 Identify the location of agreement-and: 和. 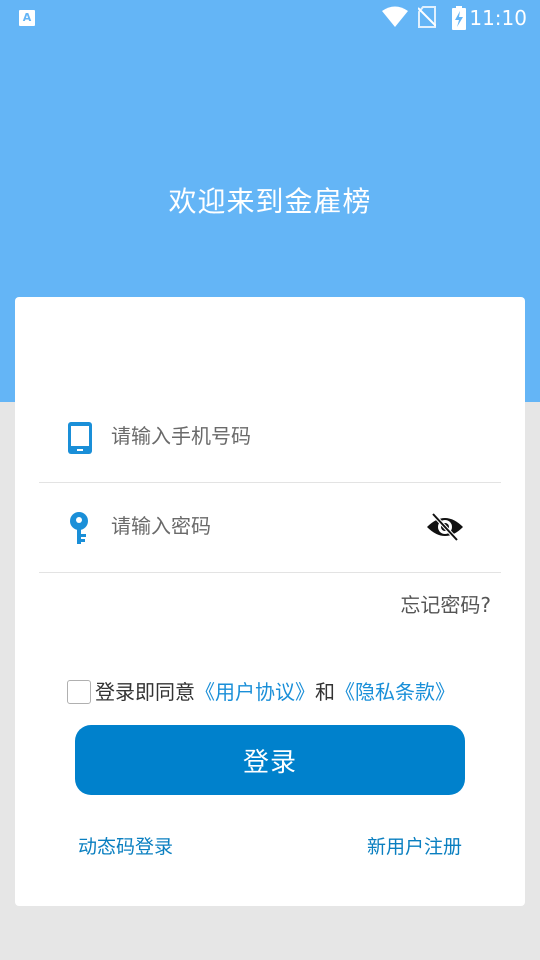
(325, 692).